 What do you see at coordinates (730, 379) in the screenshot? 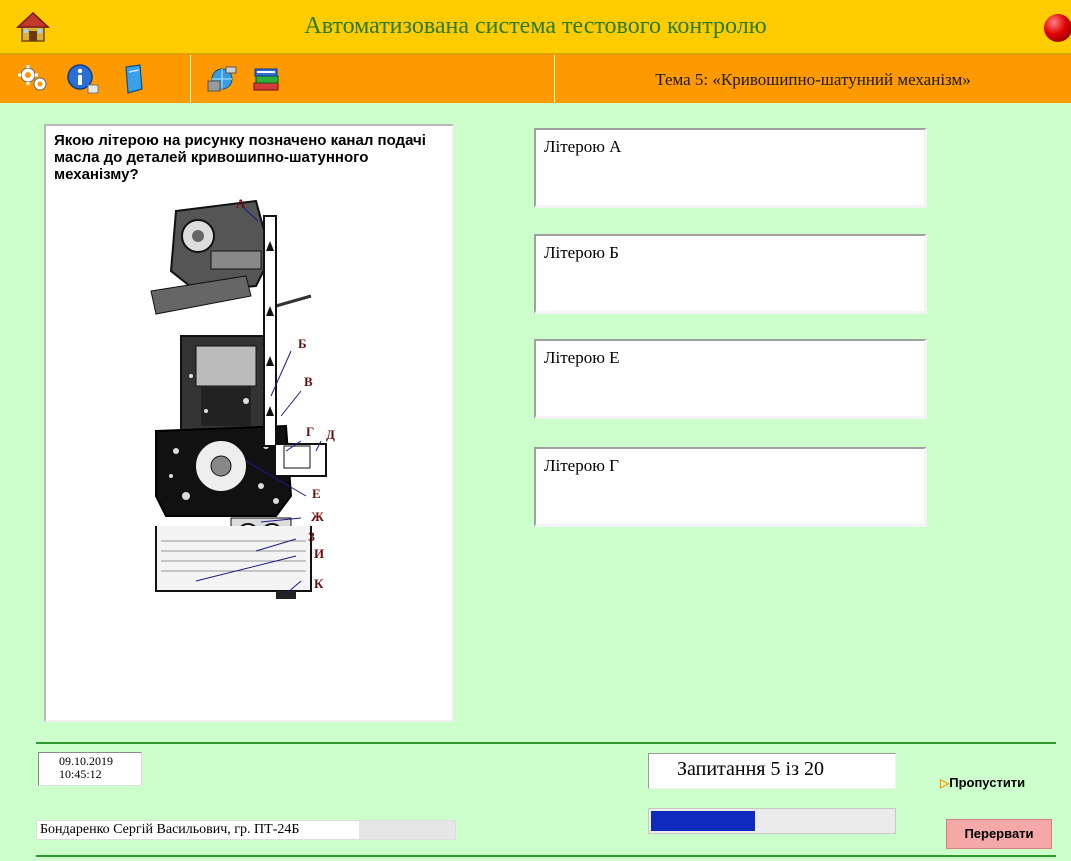
I see `answer-option-3: Літерою Е` at bounding box center [730, 379].